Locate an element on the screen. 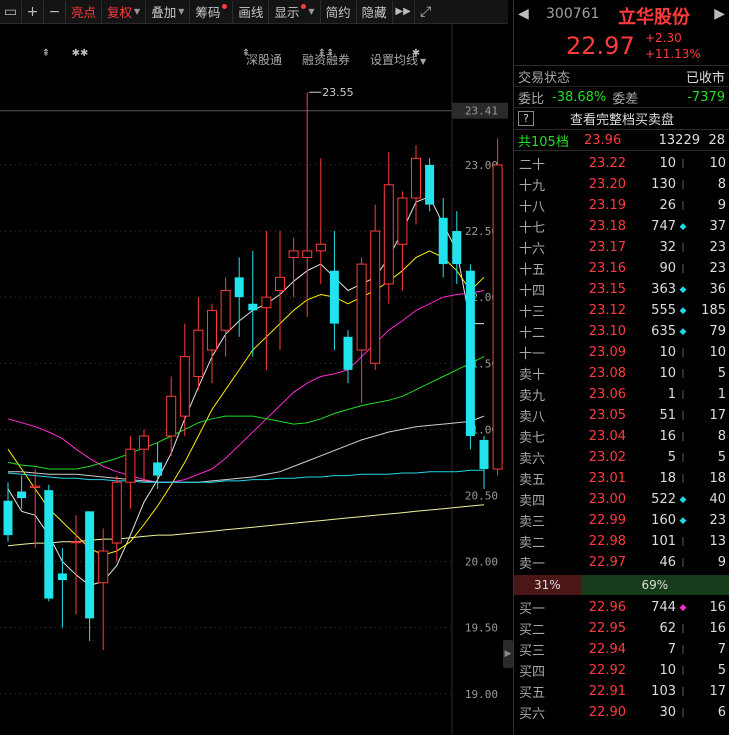 The width and height of the screenshot is (729, 735). ask-level-label: 十五 is located at coordinates (532, 270).